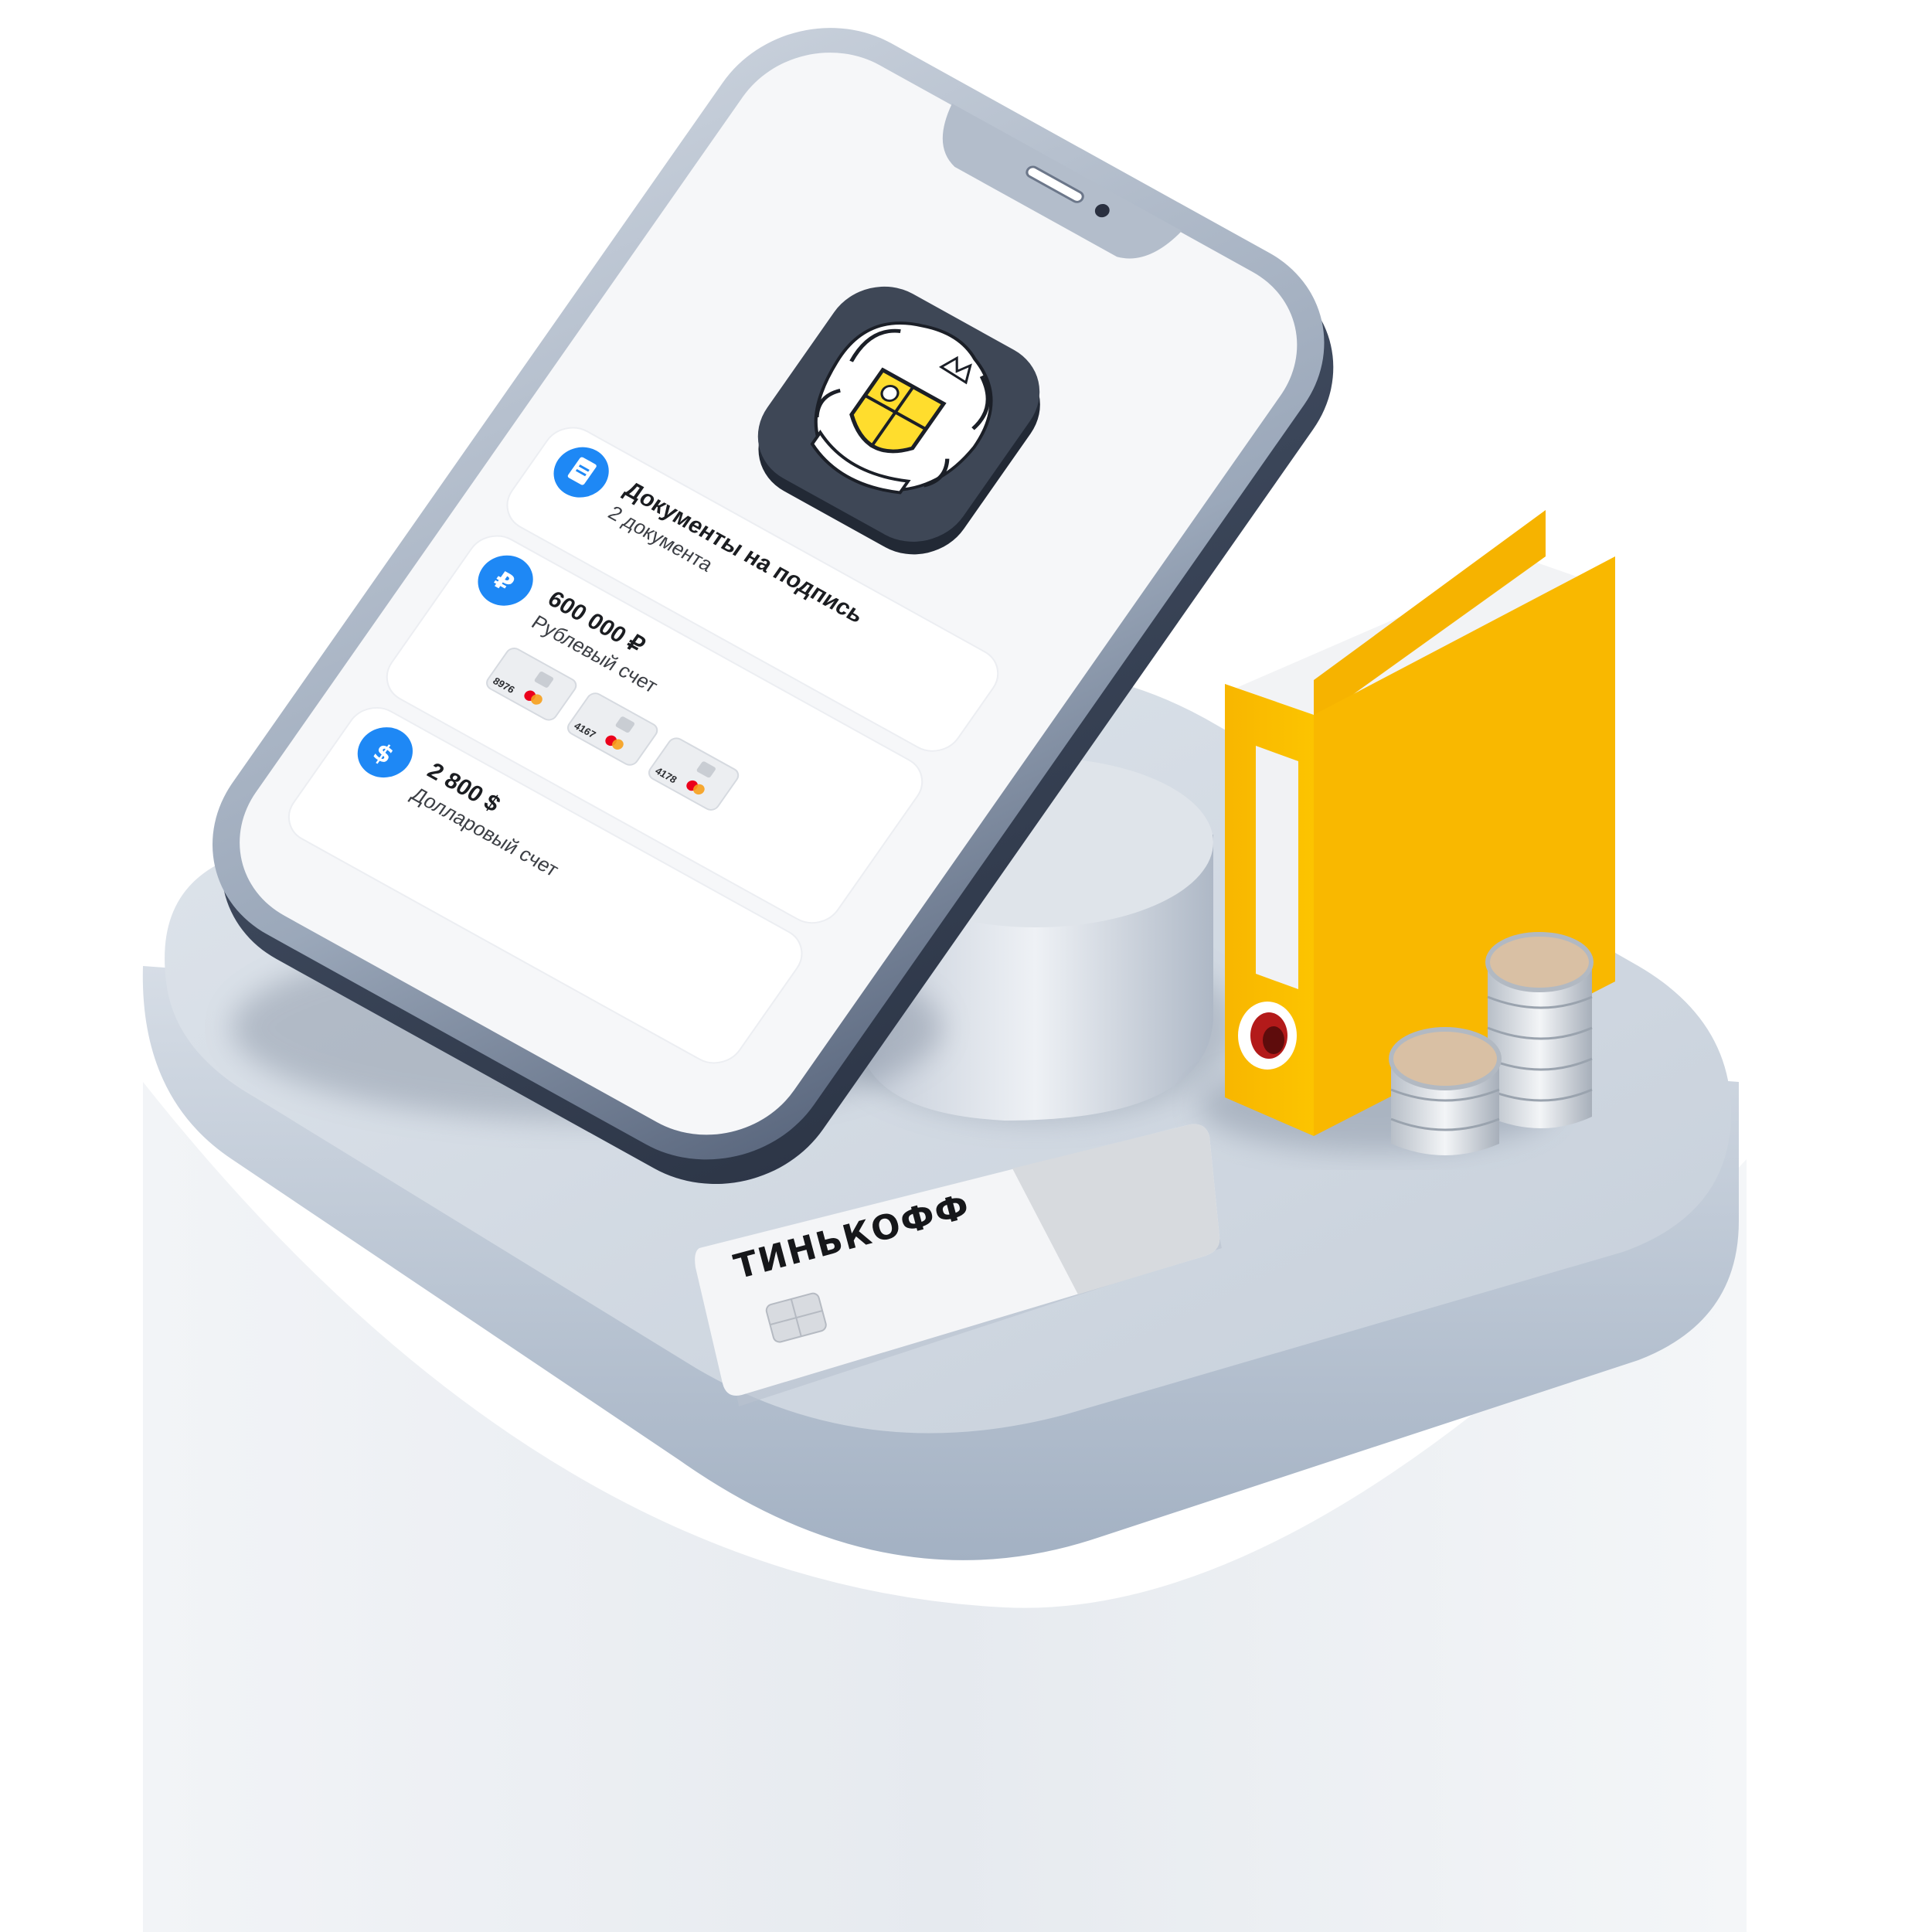  Describe the element at coordinates (1540, 1030) in the screenshot. I see `coin-stack-tall` at that location.